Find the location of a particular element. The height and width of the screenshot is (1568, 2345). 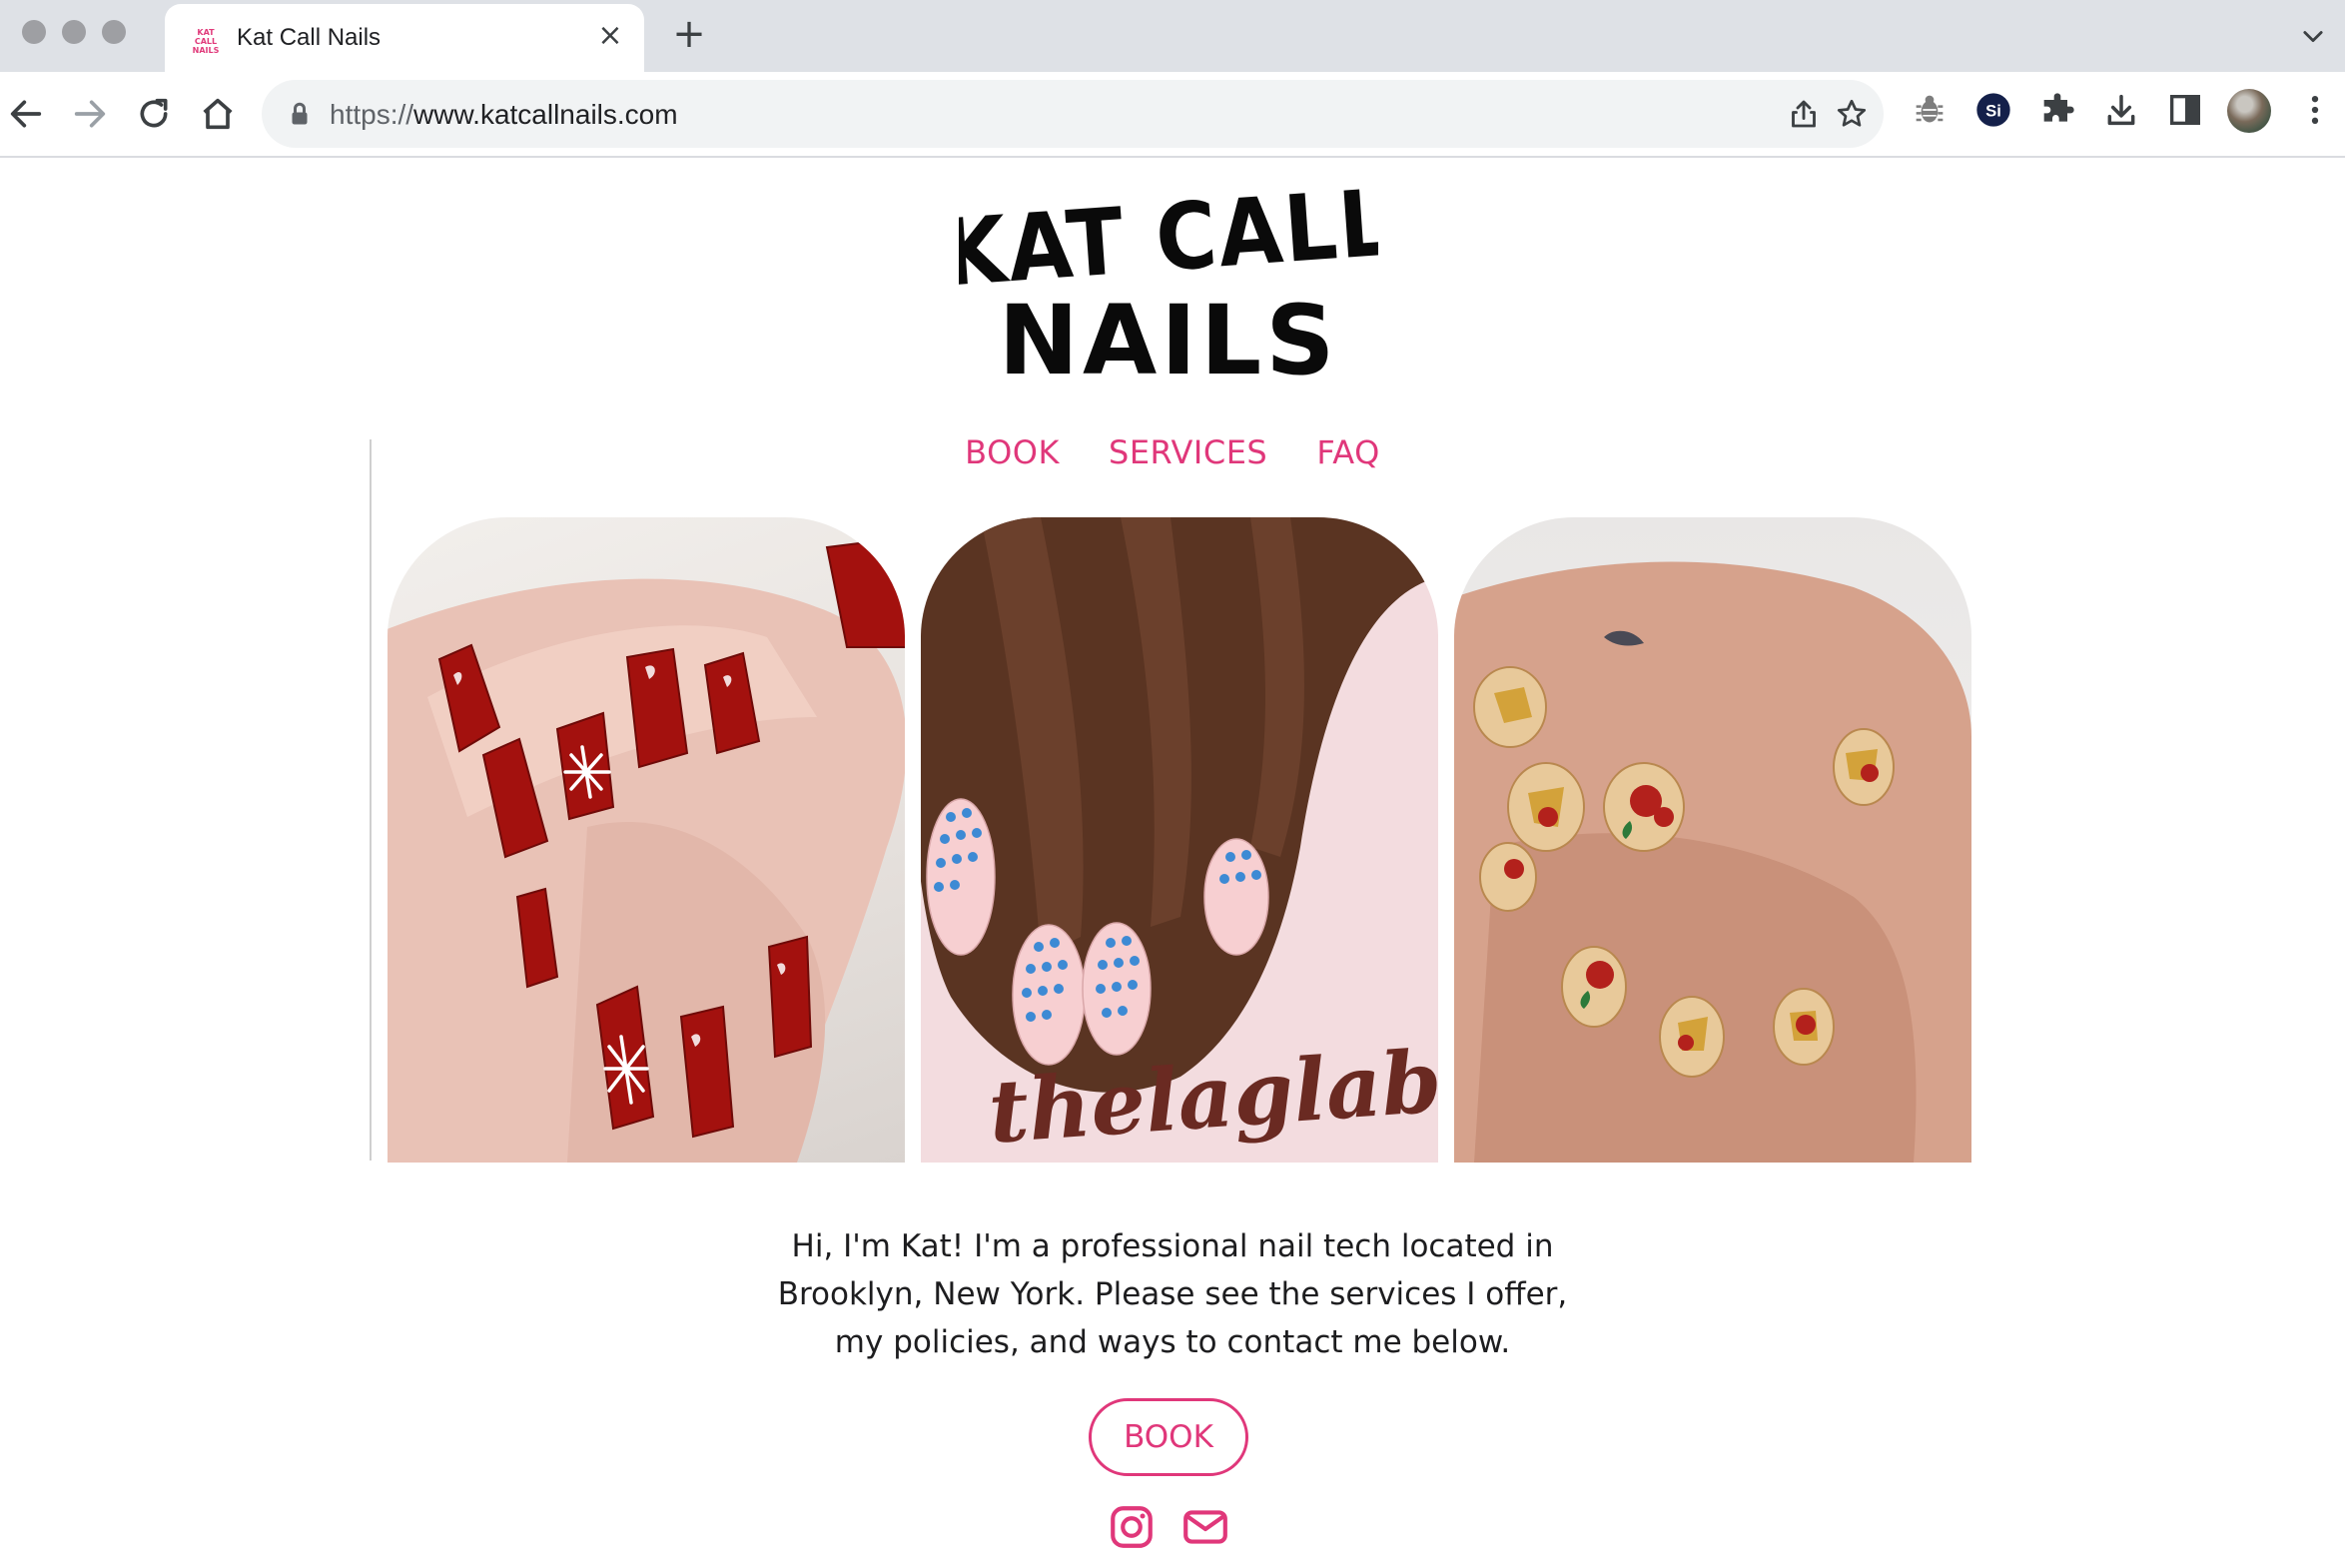

window-close-dot is located at coordinates (34, 32).